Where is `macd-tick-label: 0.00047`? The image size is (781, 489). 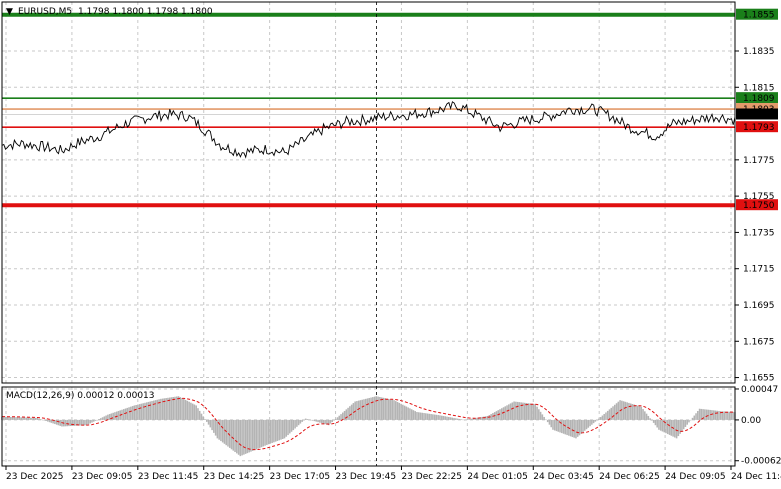 macd-tick-label: 0.00047 is located at coordinates (759, 390).